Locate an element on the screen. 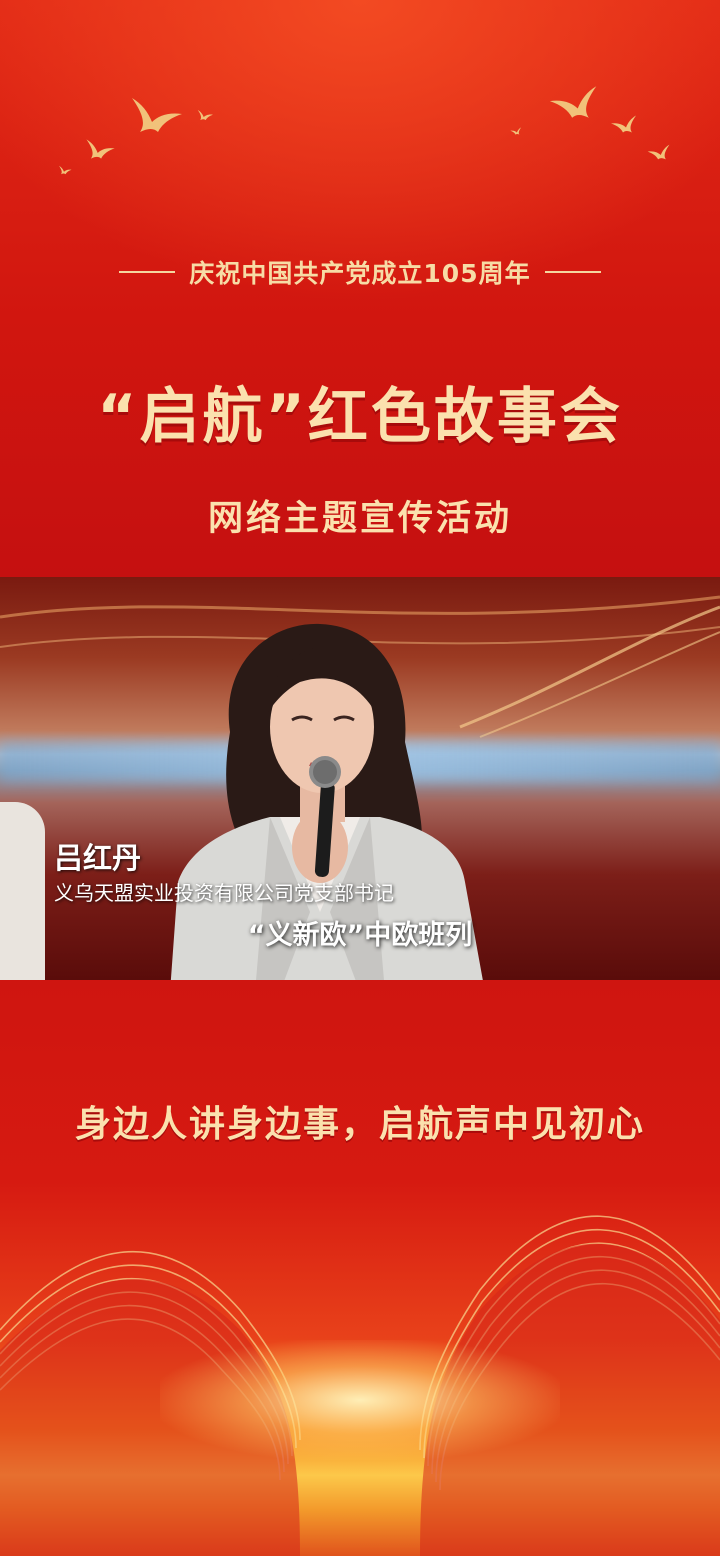  speaker-name: 吕红丹 is located at coordinates (98, 858).